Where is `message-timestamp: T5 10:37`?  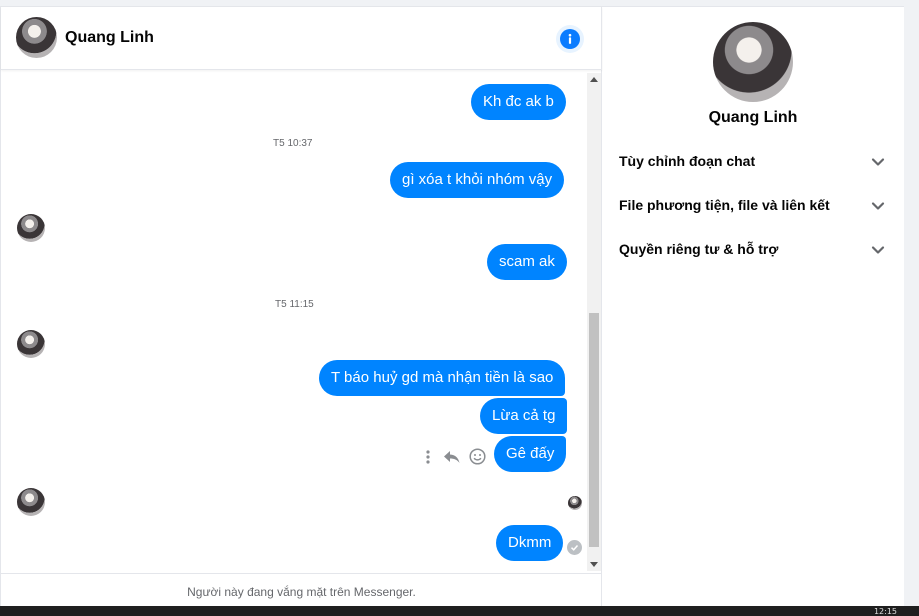
message-timestamp: T5 10:37 is located at coordinates (293, 143).